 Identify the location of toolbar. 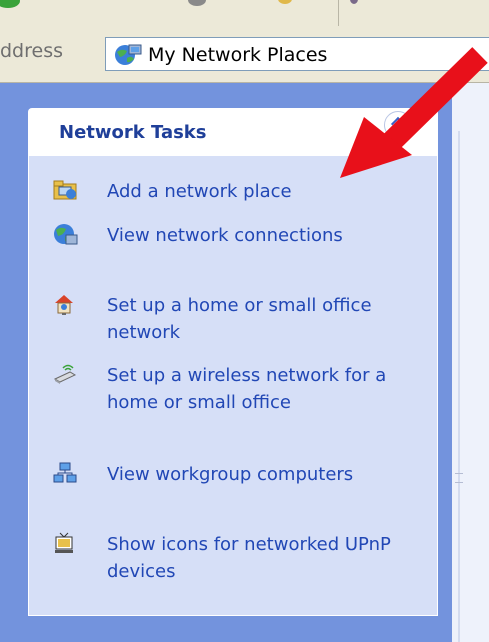
(244, 14).